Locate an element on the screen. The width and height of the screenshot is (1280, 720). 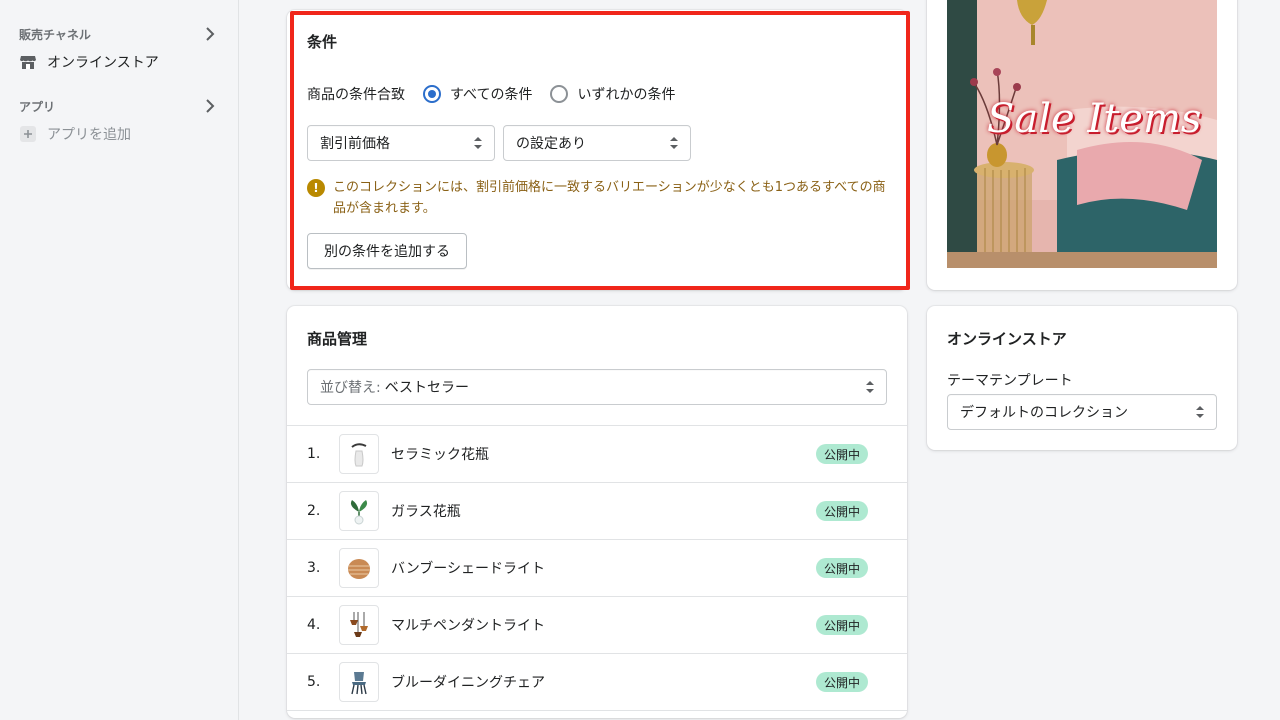
product-name: ブルーダイニングチェア is located at coordinates (468, 683).